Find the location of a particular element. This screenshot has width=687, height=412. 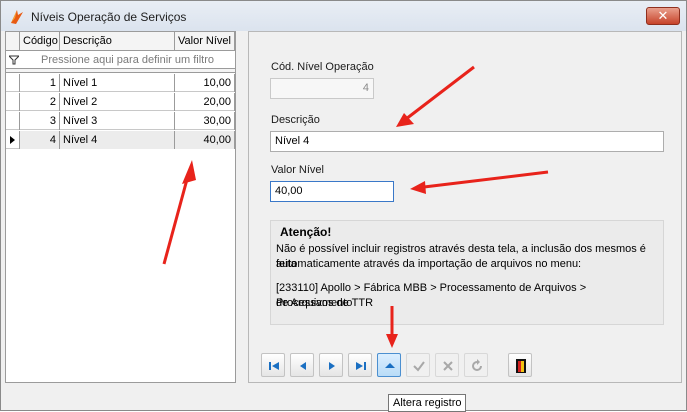

cell-descricao: Nível 3 is located at coordinates (117, 121).